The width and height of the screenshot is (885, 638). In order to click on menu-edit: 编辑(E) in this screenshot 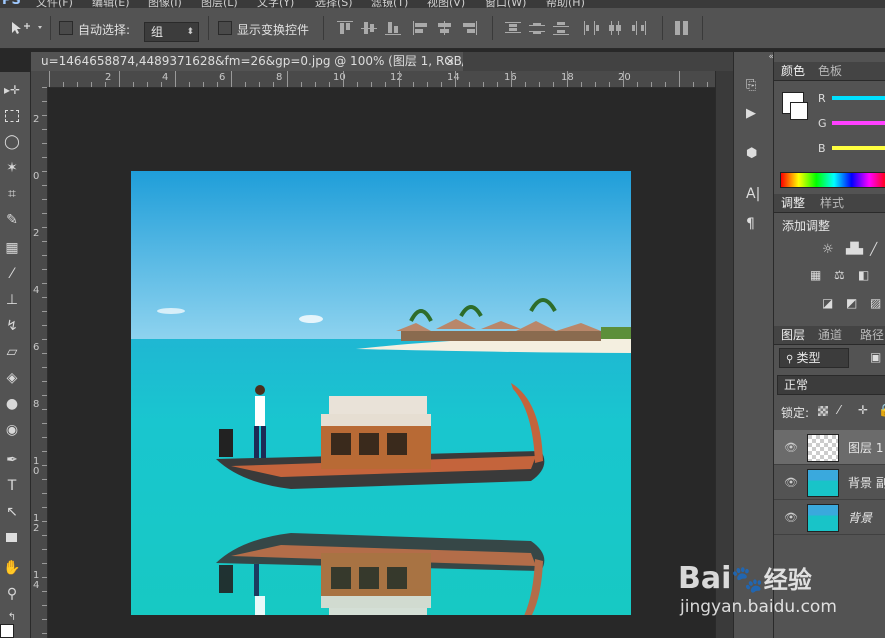, I will do `click(111, 4)`.